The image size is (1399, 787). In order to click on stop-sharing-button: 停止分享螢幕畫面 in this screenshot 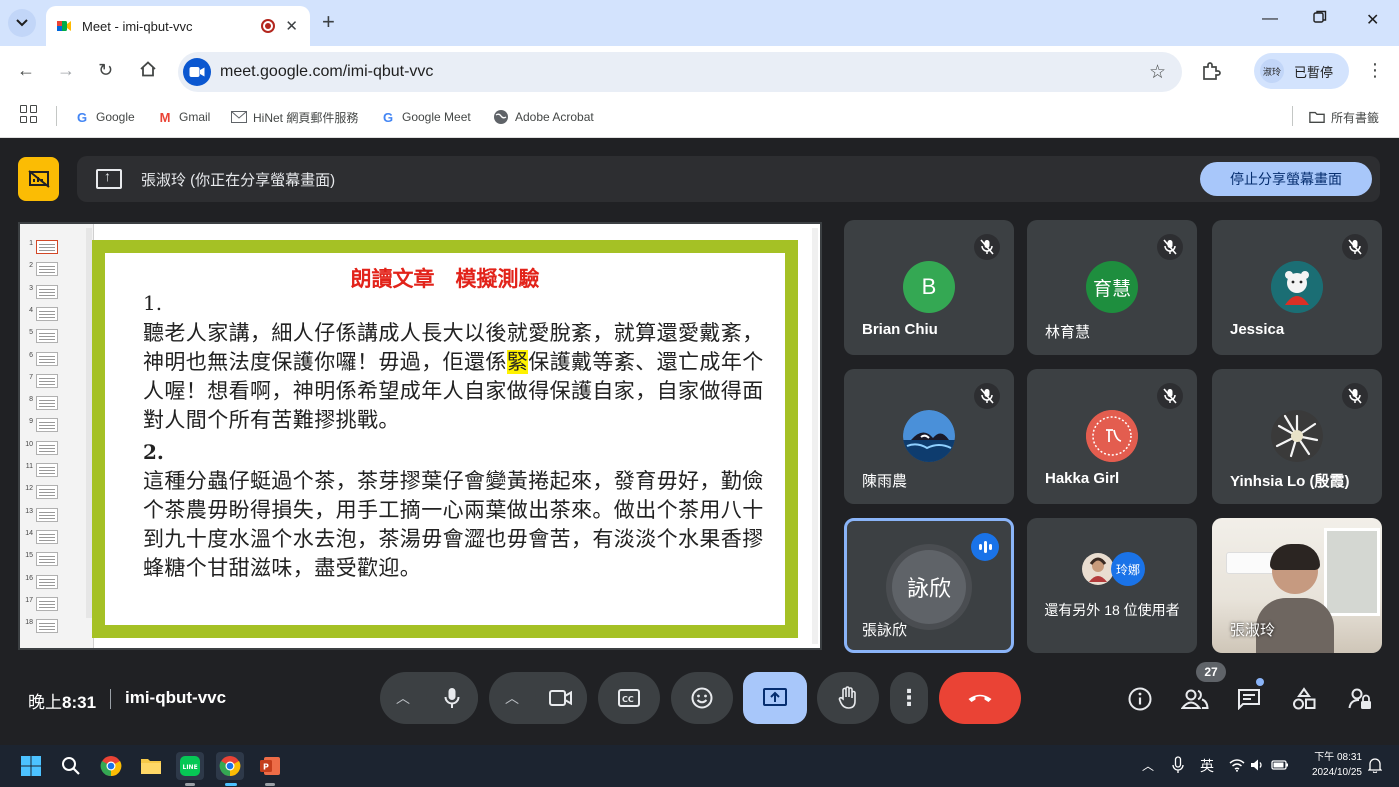, I will do `click(1286, 179)`.